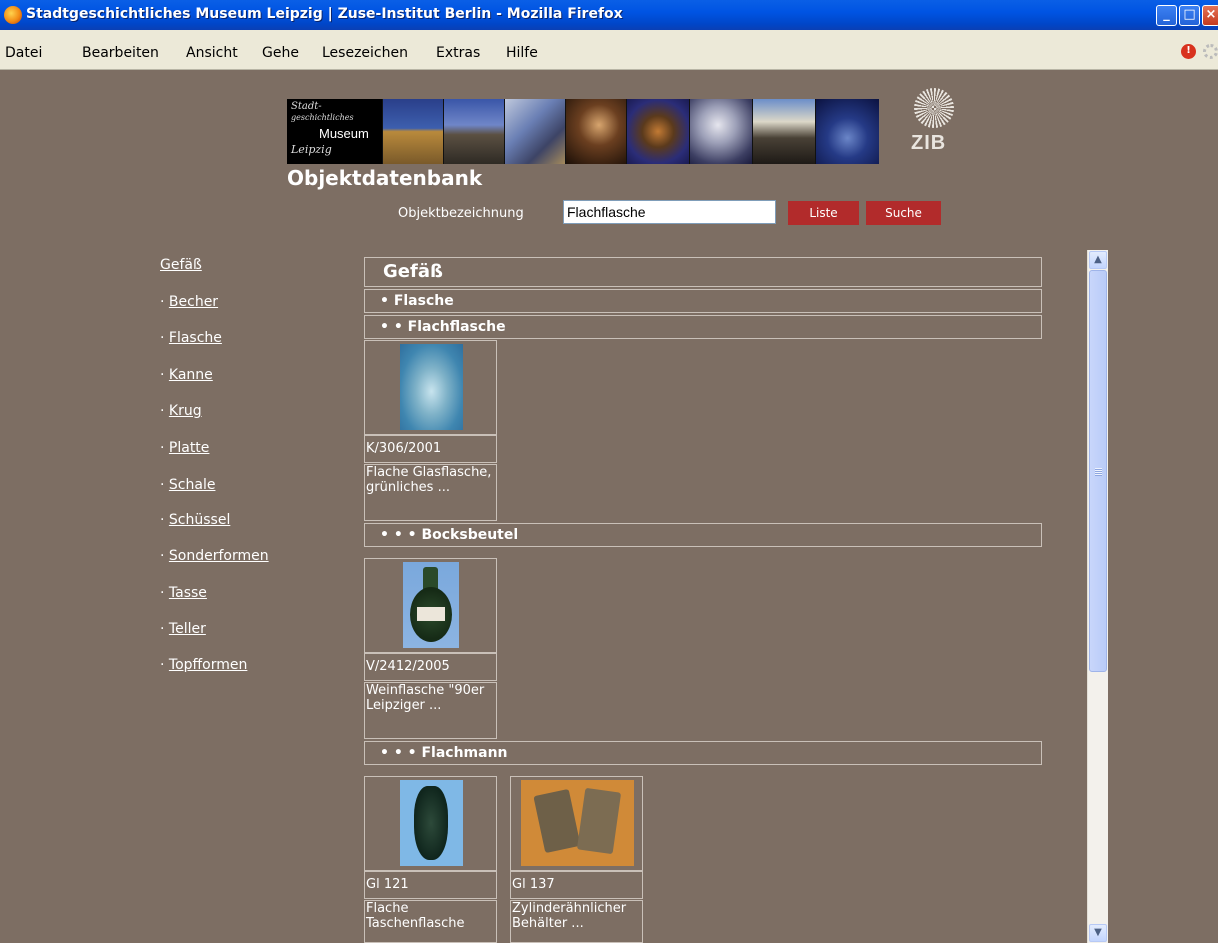 The width and height of the screenshot is (1218, 943). Describe the element at coordinates (703, 301) in the screenshot. I see `category-header-flasche: • Flasche` at that location.